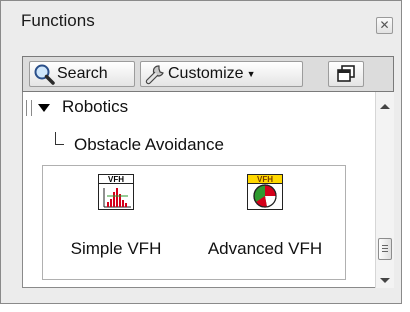 This screenshot has height=312, width=410. Describe the element at coordinates (265, 216) in the screenshot. I see `advanced-vfh-function: VFH Advanced VFH` at that location.